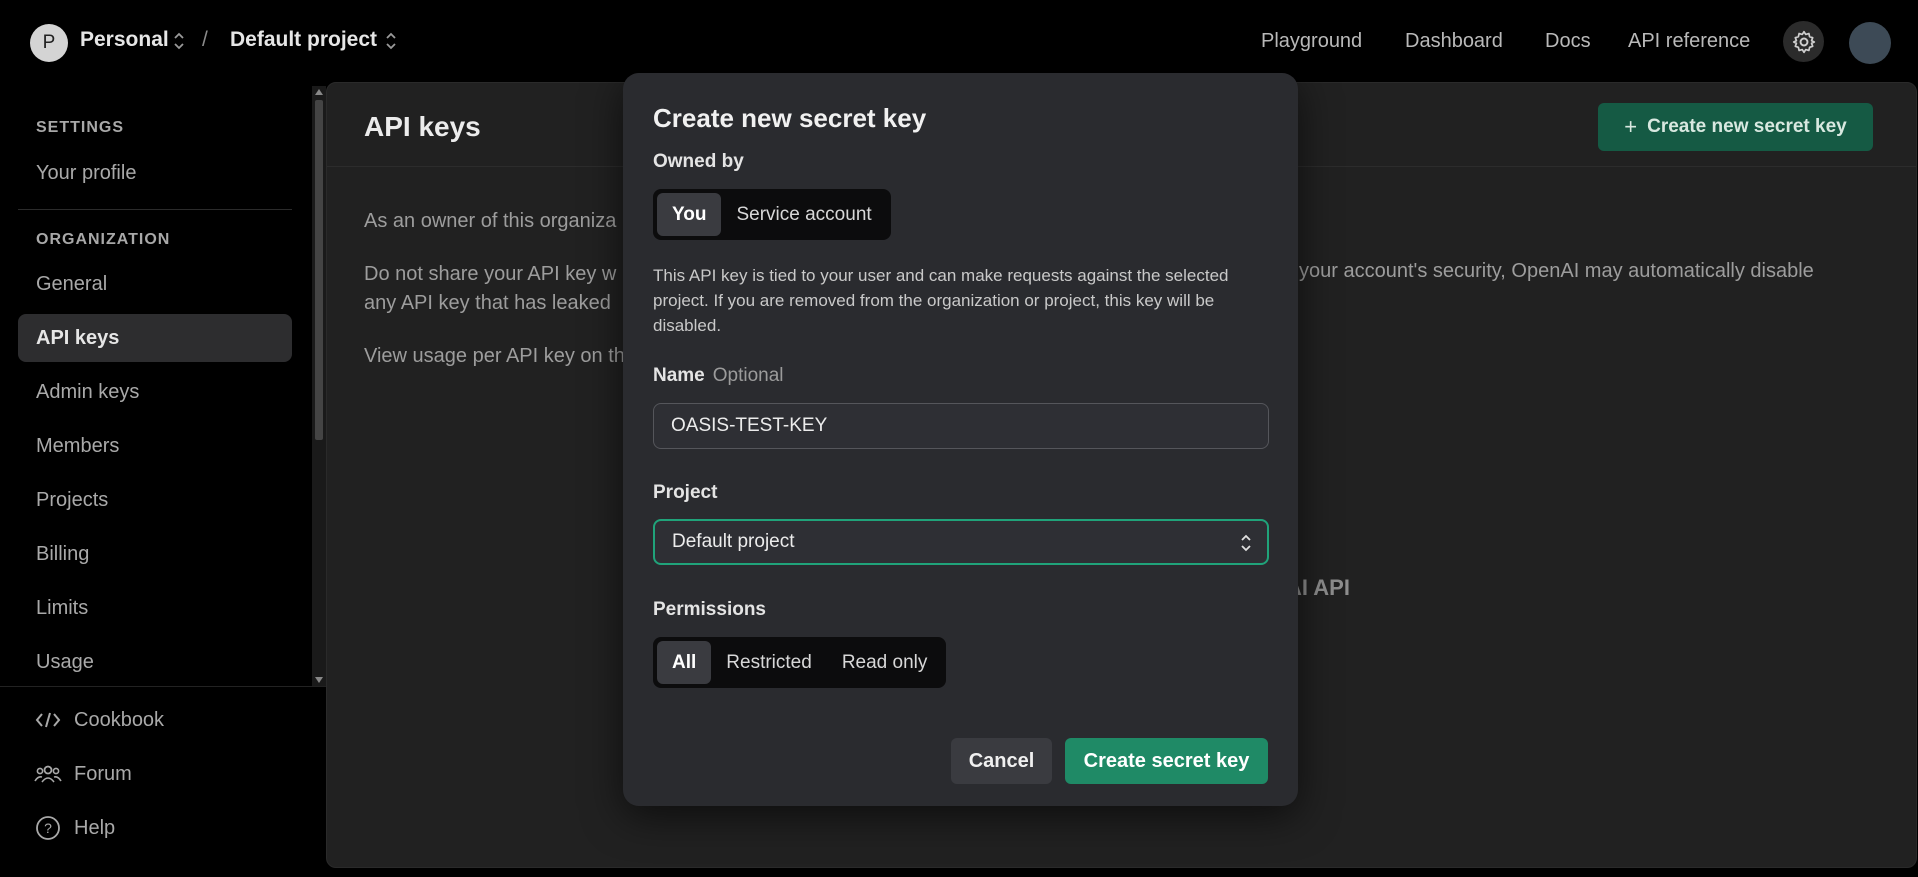  Describe the element at coordinates (748, 375) in the screenshot. I see `optional-hint: Optional` at that location.